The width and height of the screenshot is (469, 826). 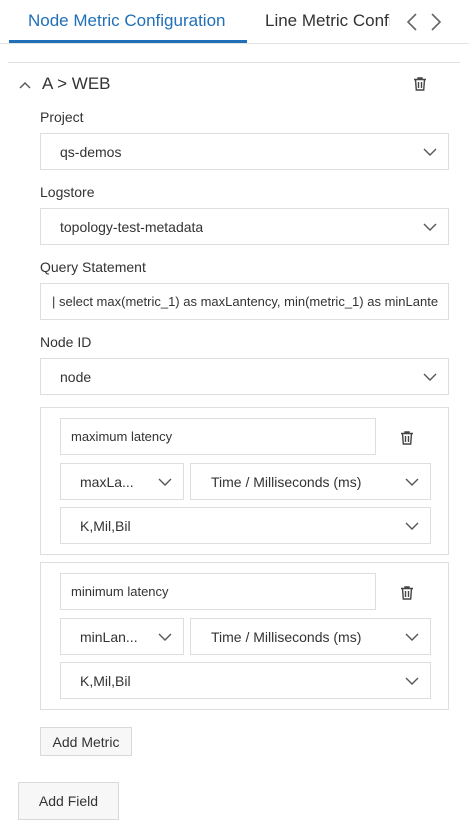 I want to click on project-select: qs-demos, so click(x=244, y=151).